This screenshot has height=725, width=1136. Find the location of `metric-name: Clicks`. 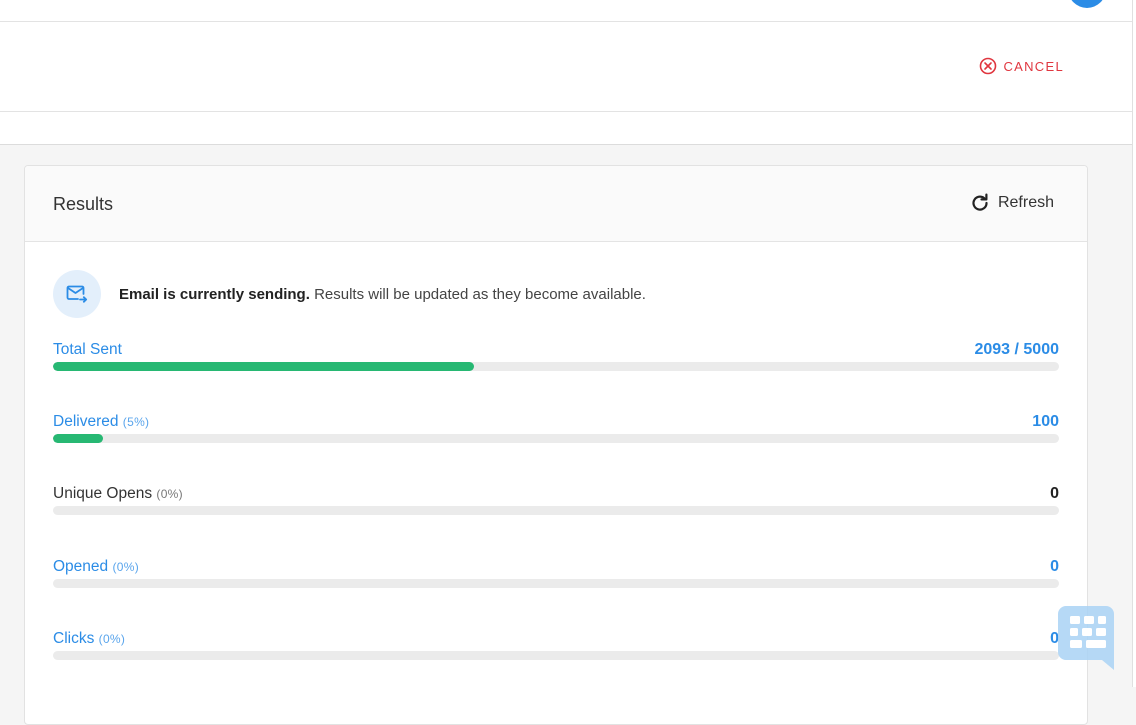

metric-name: Clicks is located at coordinates (74, 638).